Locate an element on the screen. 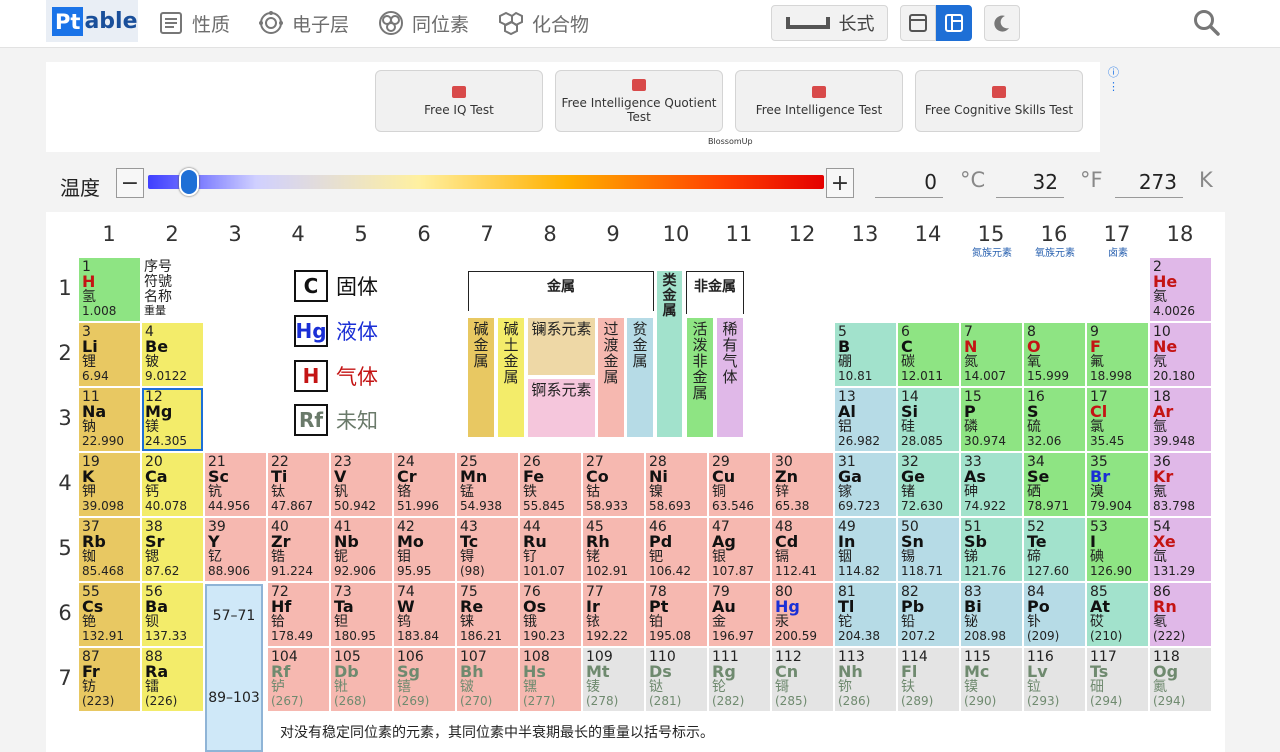 The width and height of the screenshot is (1280, 752). ad-info-icon: ⓘ ⋮ is located at coordinates (1113, 78).